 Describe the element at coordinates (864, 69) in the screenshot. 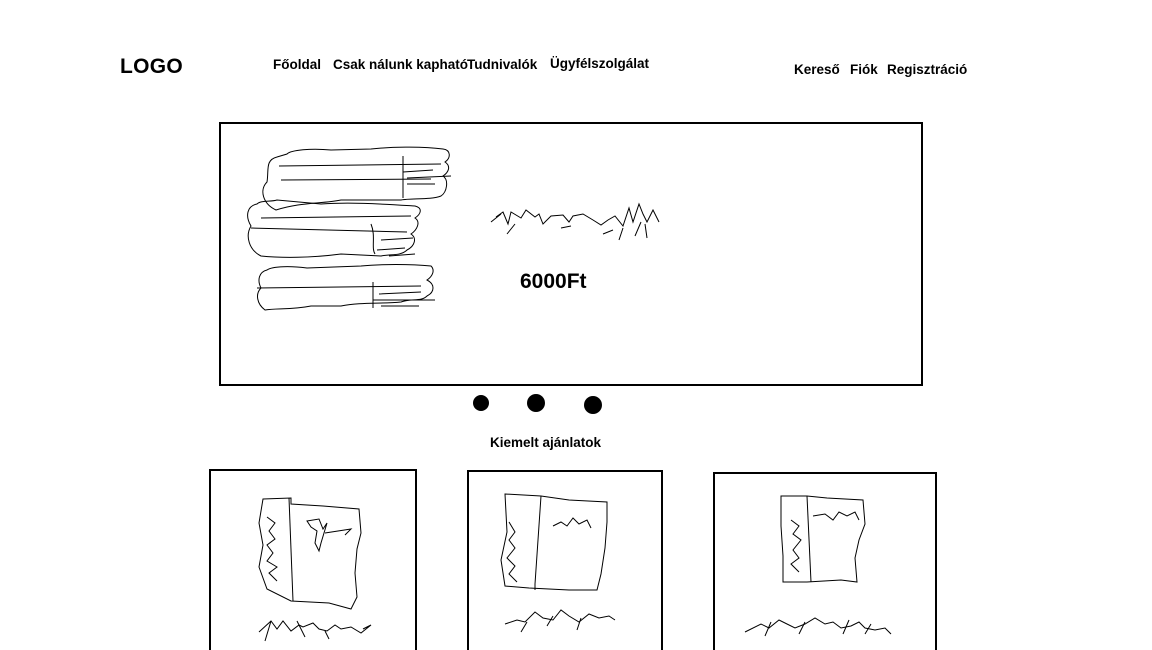

I see `nav-item-fiok: Fiók` at that location.